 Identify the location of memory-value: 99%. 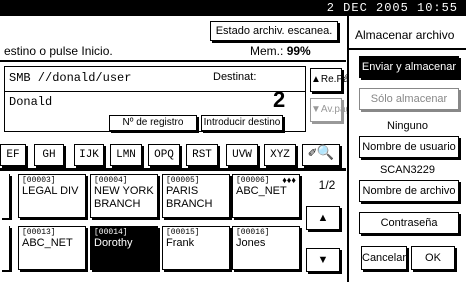
(298, 51).